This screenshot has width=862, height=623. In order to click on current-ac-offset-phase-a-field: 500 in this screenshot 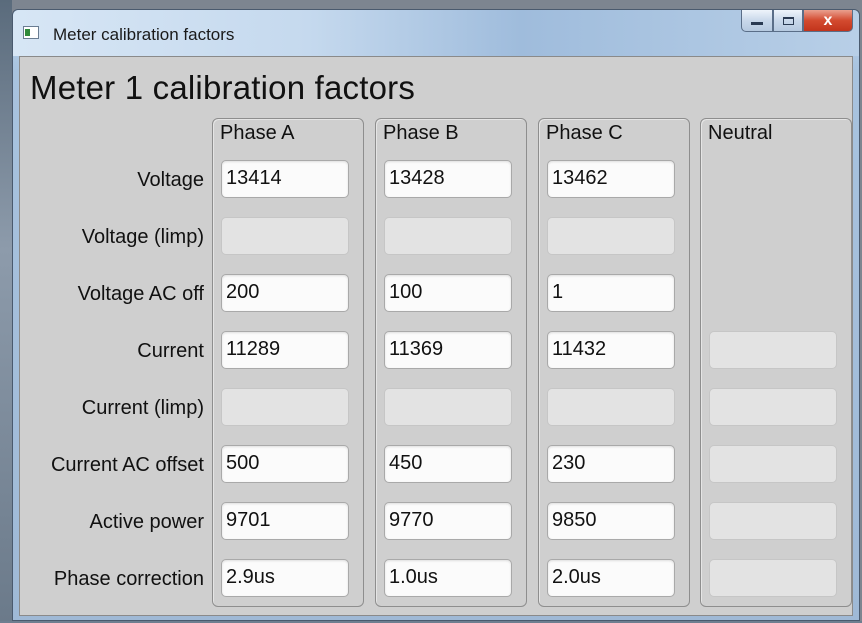, I will do `click(285, 464)`.